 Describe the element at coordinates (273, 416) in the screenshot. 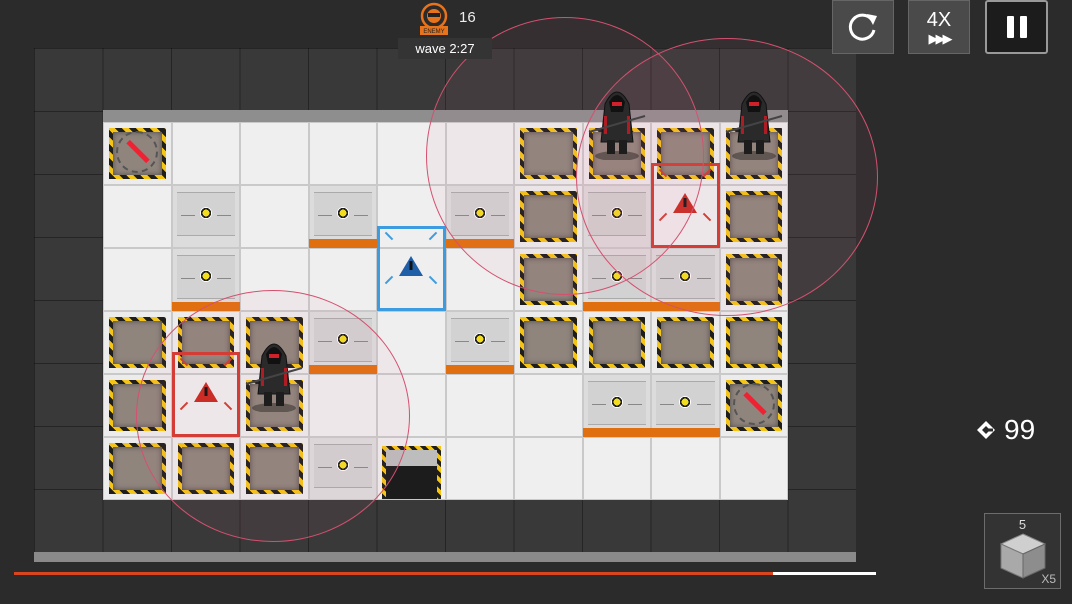

I see `enemy-range-circle` at that location.